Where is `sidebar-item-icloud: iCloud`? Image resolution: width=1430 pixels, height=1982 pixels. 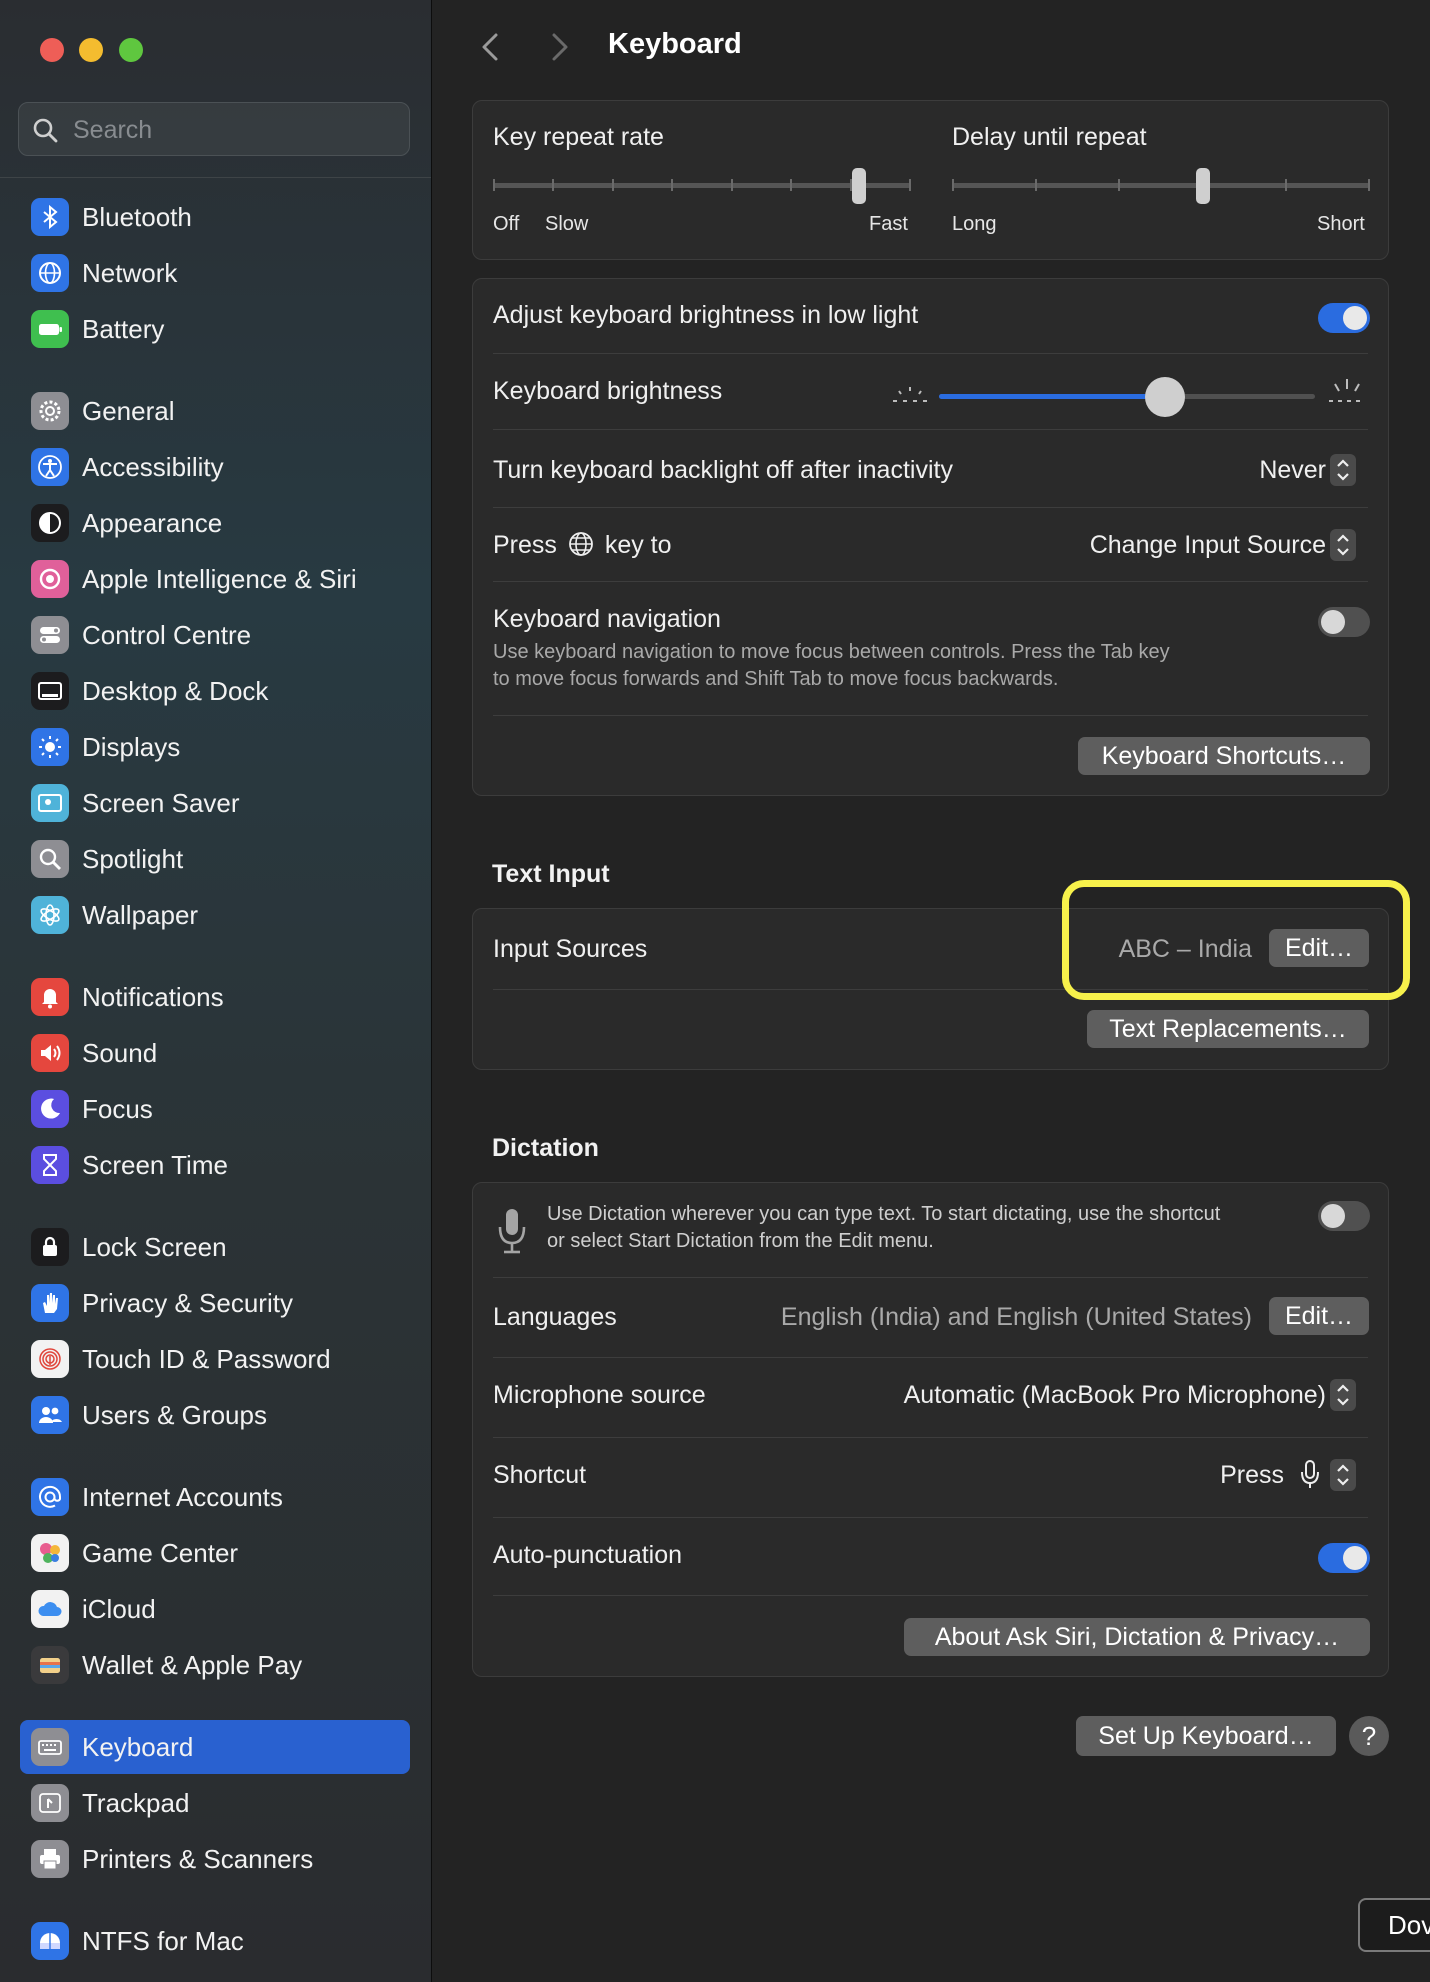 sidebar-item-icloud: iCloud is located at coordinates (215, 1609).